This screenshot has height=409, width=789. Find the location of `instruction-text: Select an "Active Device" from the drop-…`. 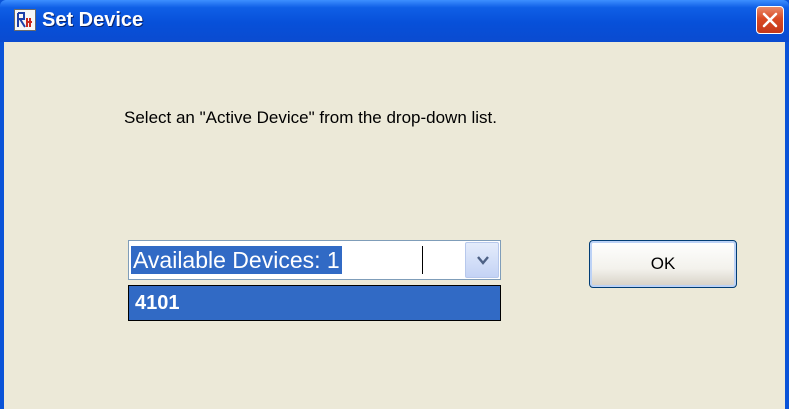

instruction-text: Select an "Active Device" from the drop-… is located at coordinates (311, 117).